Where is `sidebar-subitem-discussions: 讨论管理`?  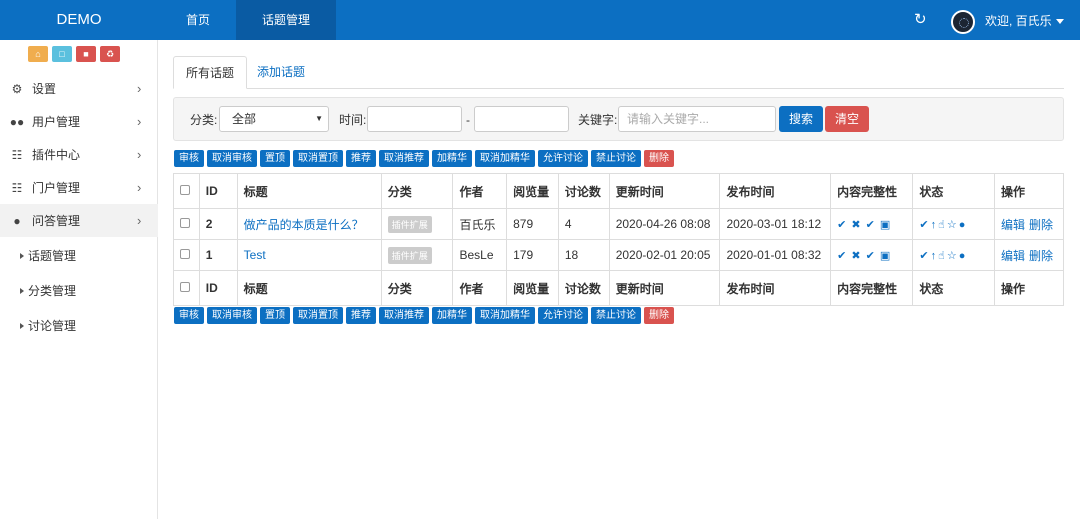
sidebar-subitem-discussions: 讨论管理 is located at coordinates (79, 325).